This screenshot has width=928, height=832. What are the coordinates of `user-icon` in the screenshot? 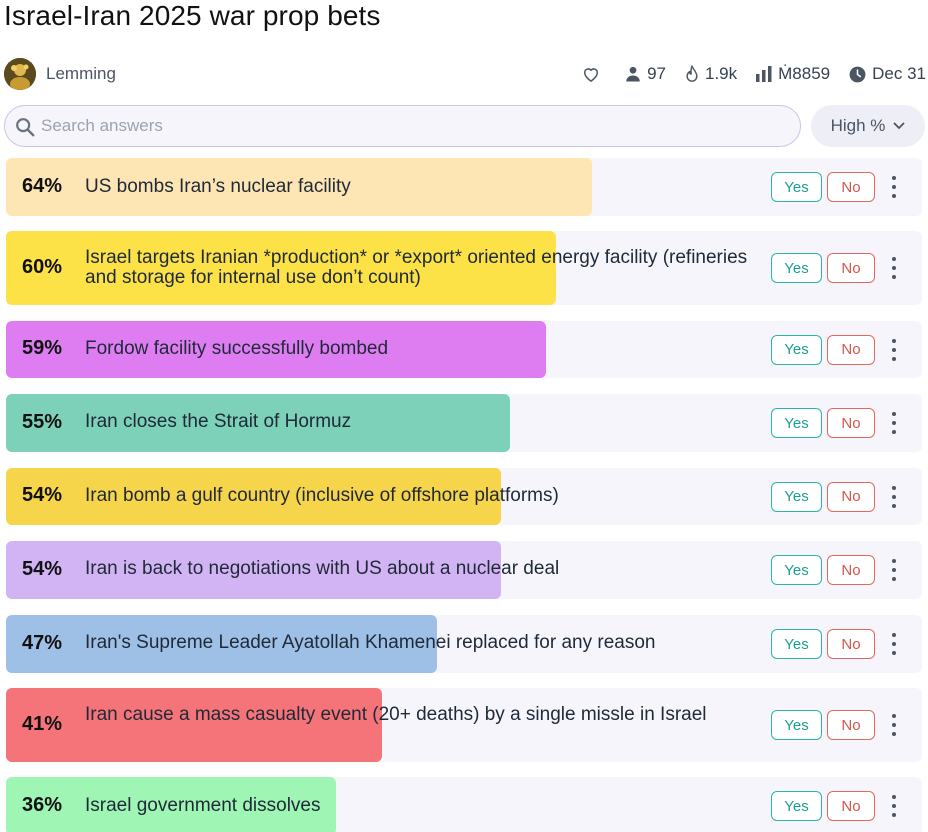 It's located at (633, 74).